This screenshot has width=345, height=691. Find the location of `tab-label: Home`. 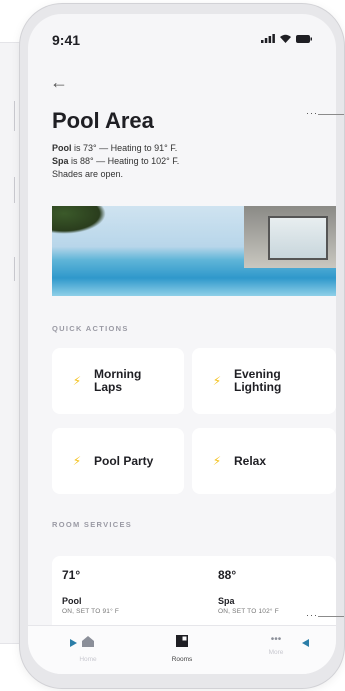

tab-label: Home is located at coordinates (88, 659).